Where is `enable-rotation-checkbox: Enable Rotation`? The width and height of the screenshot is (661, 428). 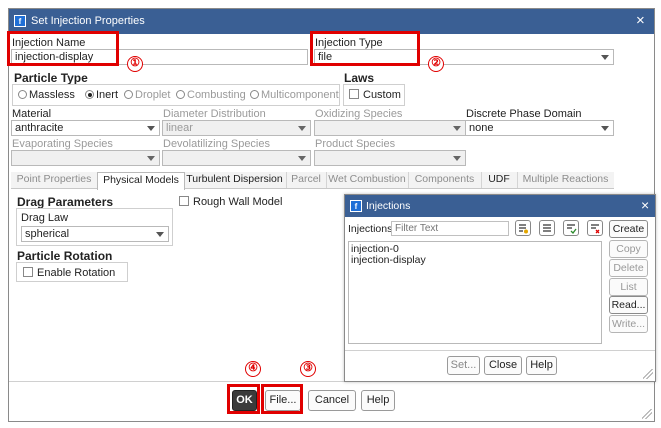 enable-rotation-checkbox: Enable Rotation is located at coordinates (69, 273).